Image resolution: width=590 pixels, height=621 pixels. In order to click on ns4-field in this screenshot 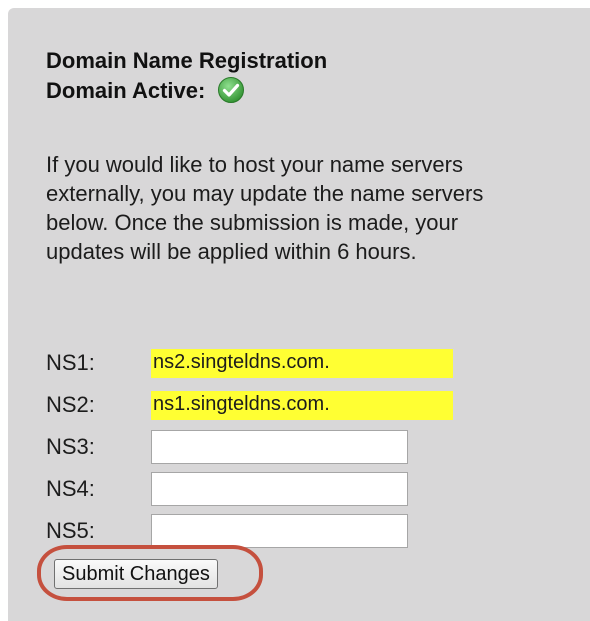, I will do `click(279, 489)`.